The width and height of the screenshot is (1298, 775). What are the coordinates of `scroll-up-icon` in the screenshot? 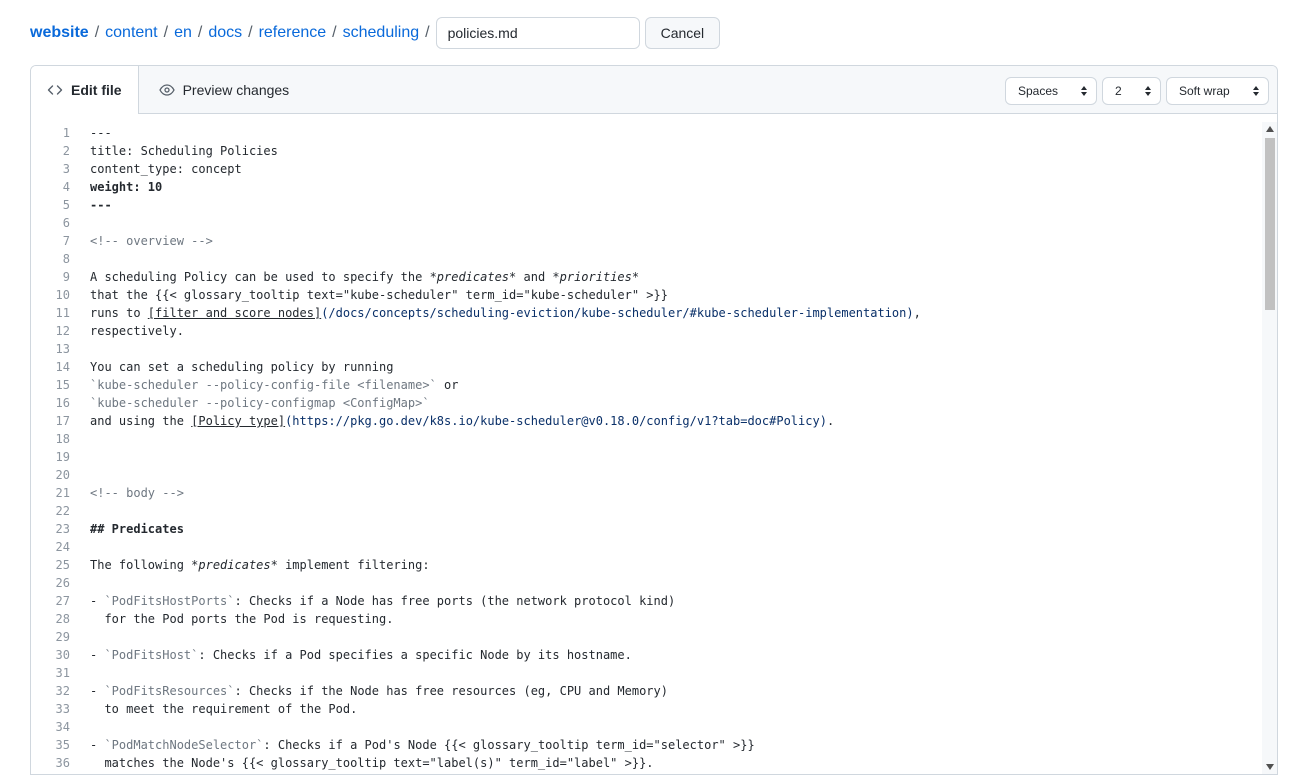 It's located at (1269, 129).